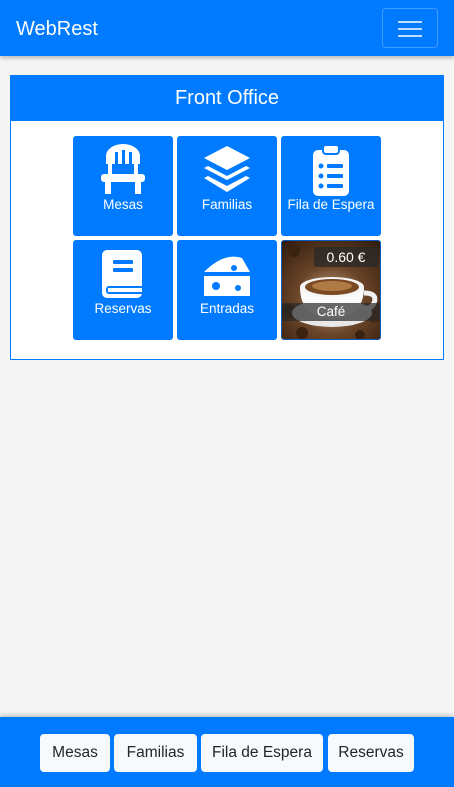 Image resolution: width=454 pixels, height=787 pixels. I want to click on tile-mesas: Mesas, so click(123, 186).